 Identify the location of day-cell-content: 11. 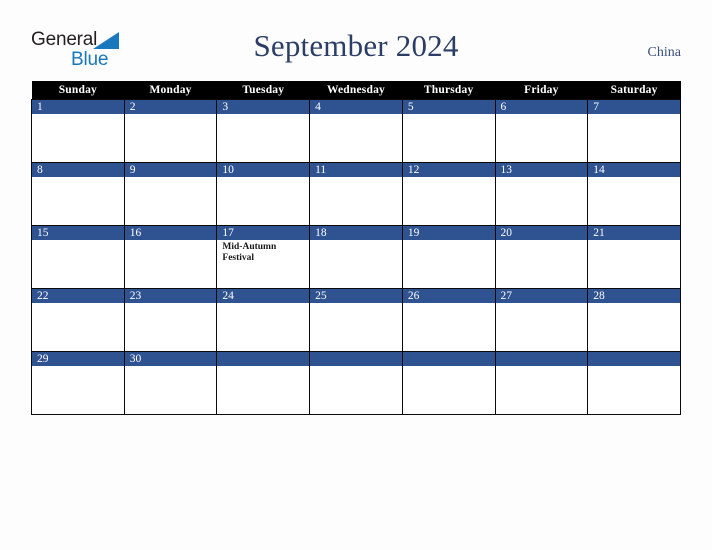
(356, 194).